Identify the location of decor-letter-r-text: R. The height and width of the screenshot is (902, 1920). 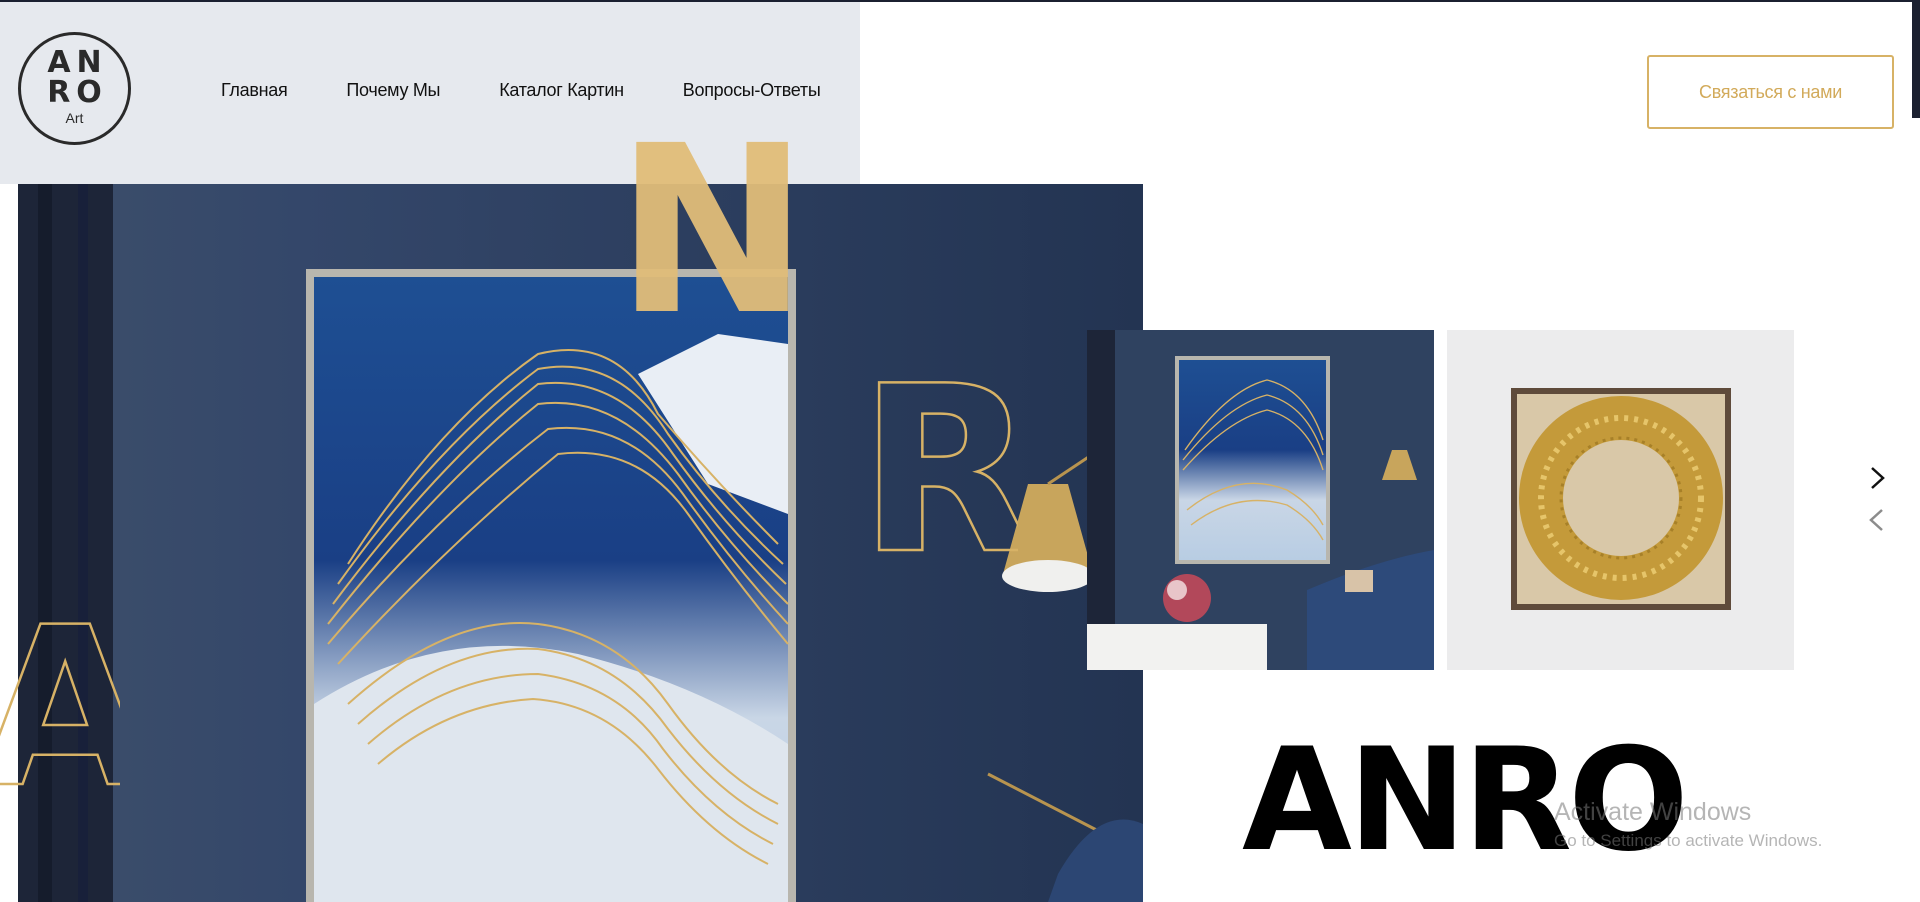
(938, 465).